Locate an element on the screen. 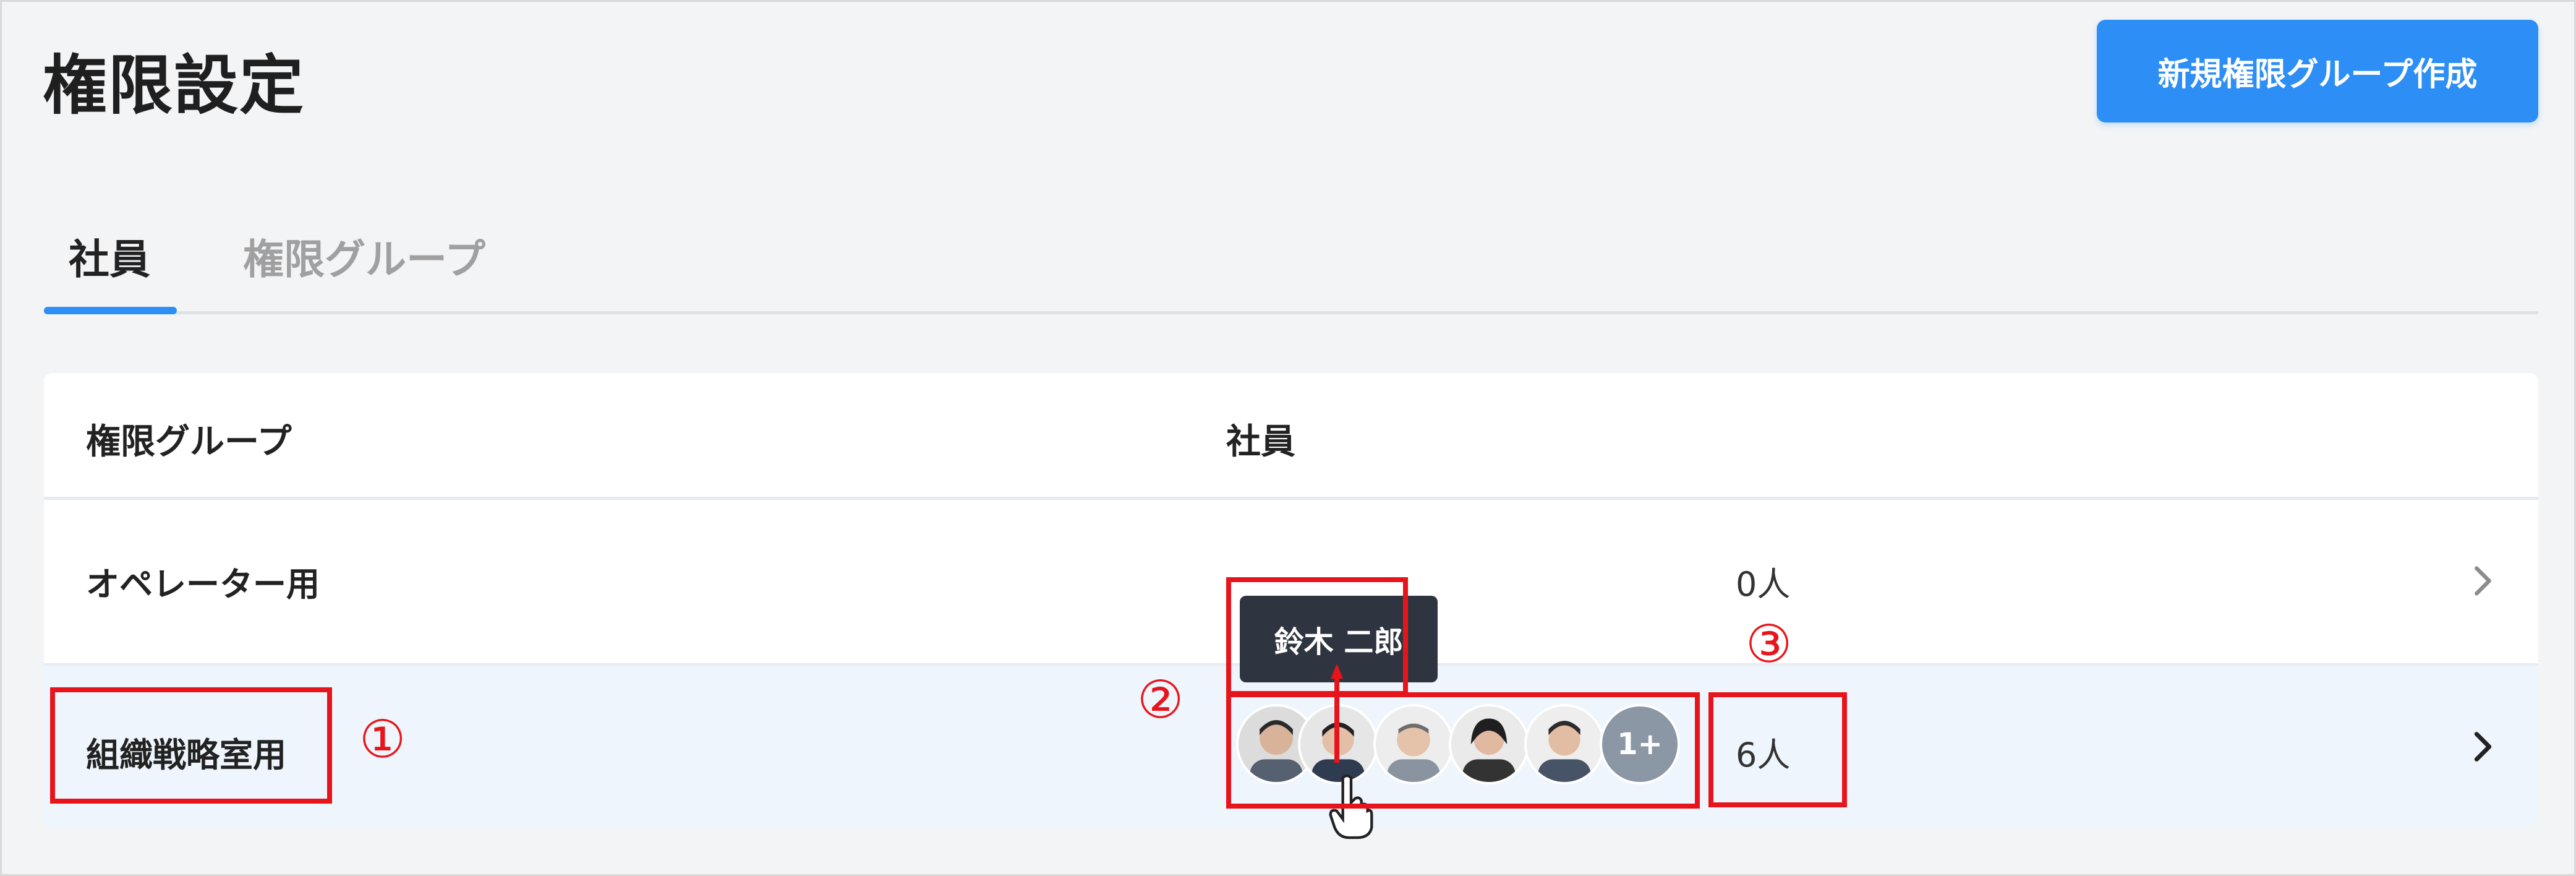 This screenshot has width=2576, height=876. column-header-employees: 社員 is located at coordinates (1260, 442).